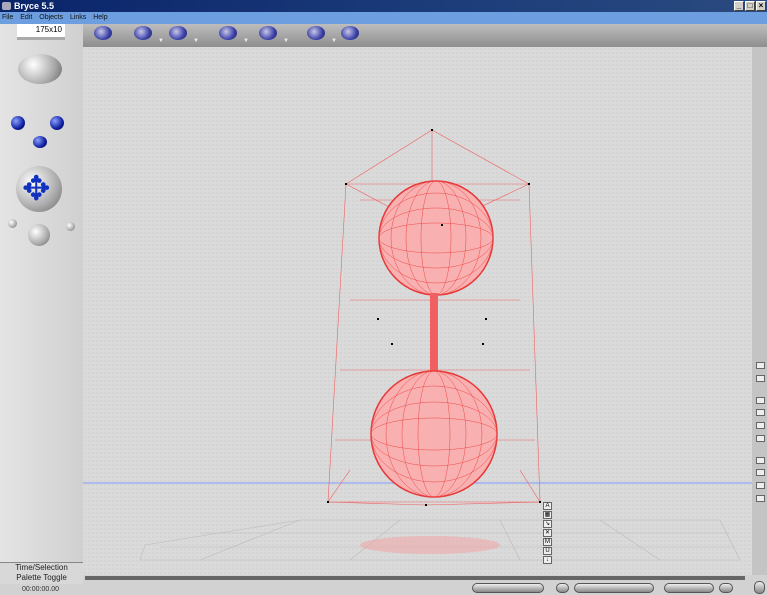  I want to click on object-shadow, so click(430, 545).